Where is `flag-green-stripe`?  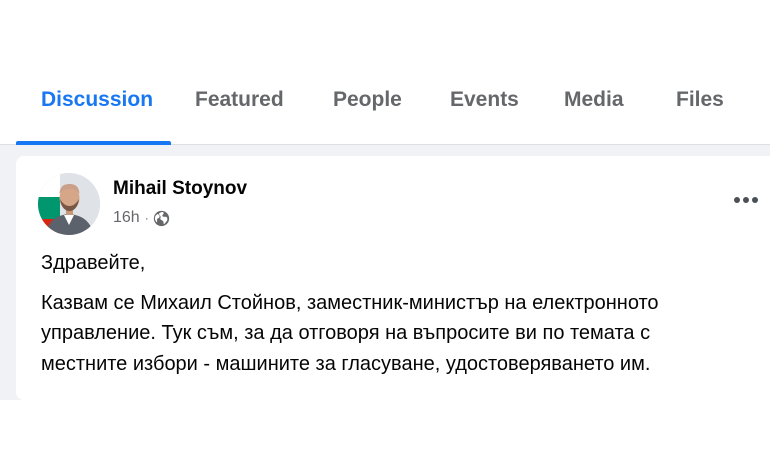 flag-green-stripe is located at coordinates (49, 208).